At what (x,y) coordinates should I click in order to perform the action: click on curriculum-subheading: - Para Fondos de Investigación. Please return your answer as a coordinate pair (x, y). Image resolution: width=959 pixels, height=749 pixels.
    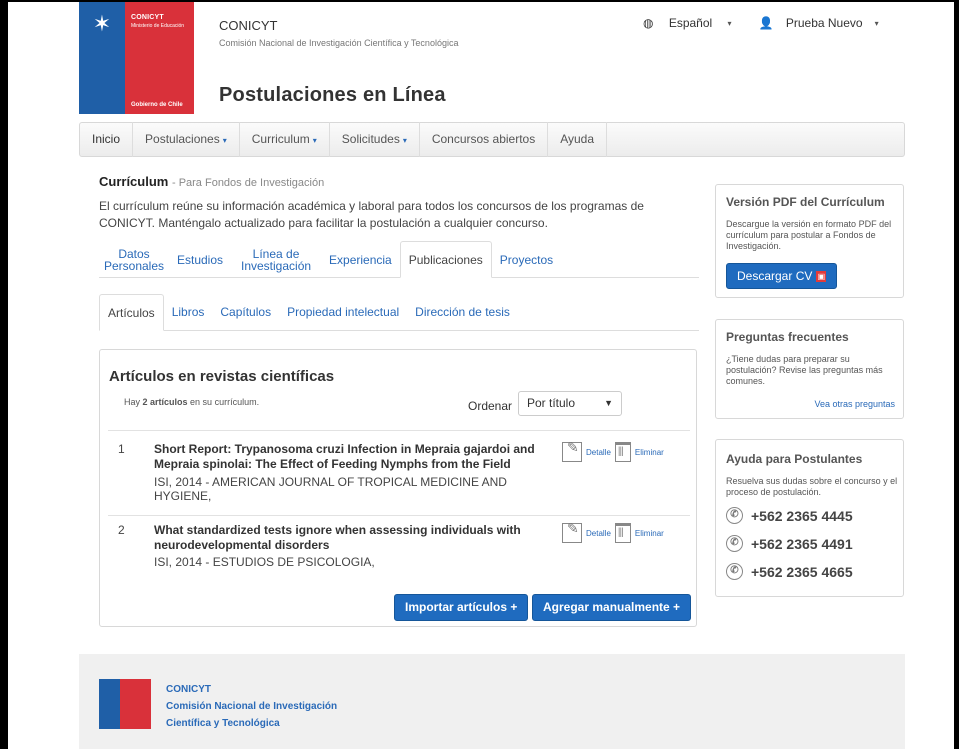
    Looking at the image, I should click on (248, 183).